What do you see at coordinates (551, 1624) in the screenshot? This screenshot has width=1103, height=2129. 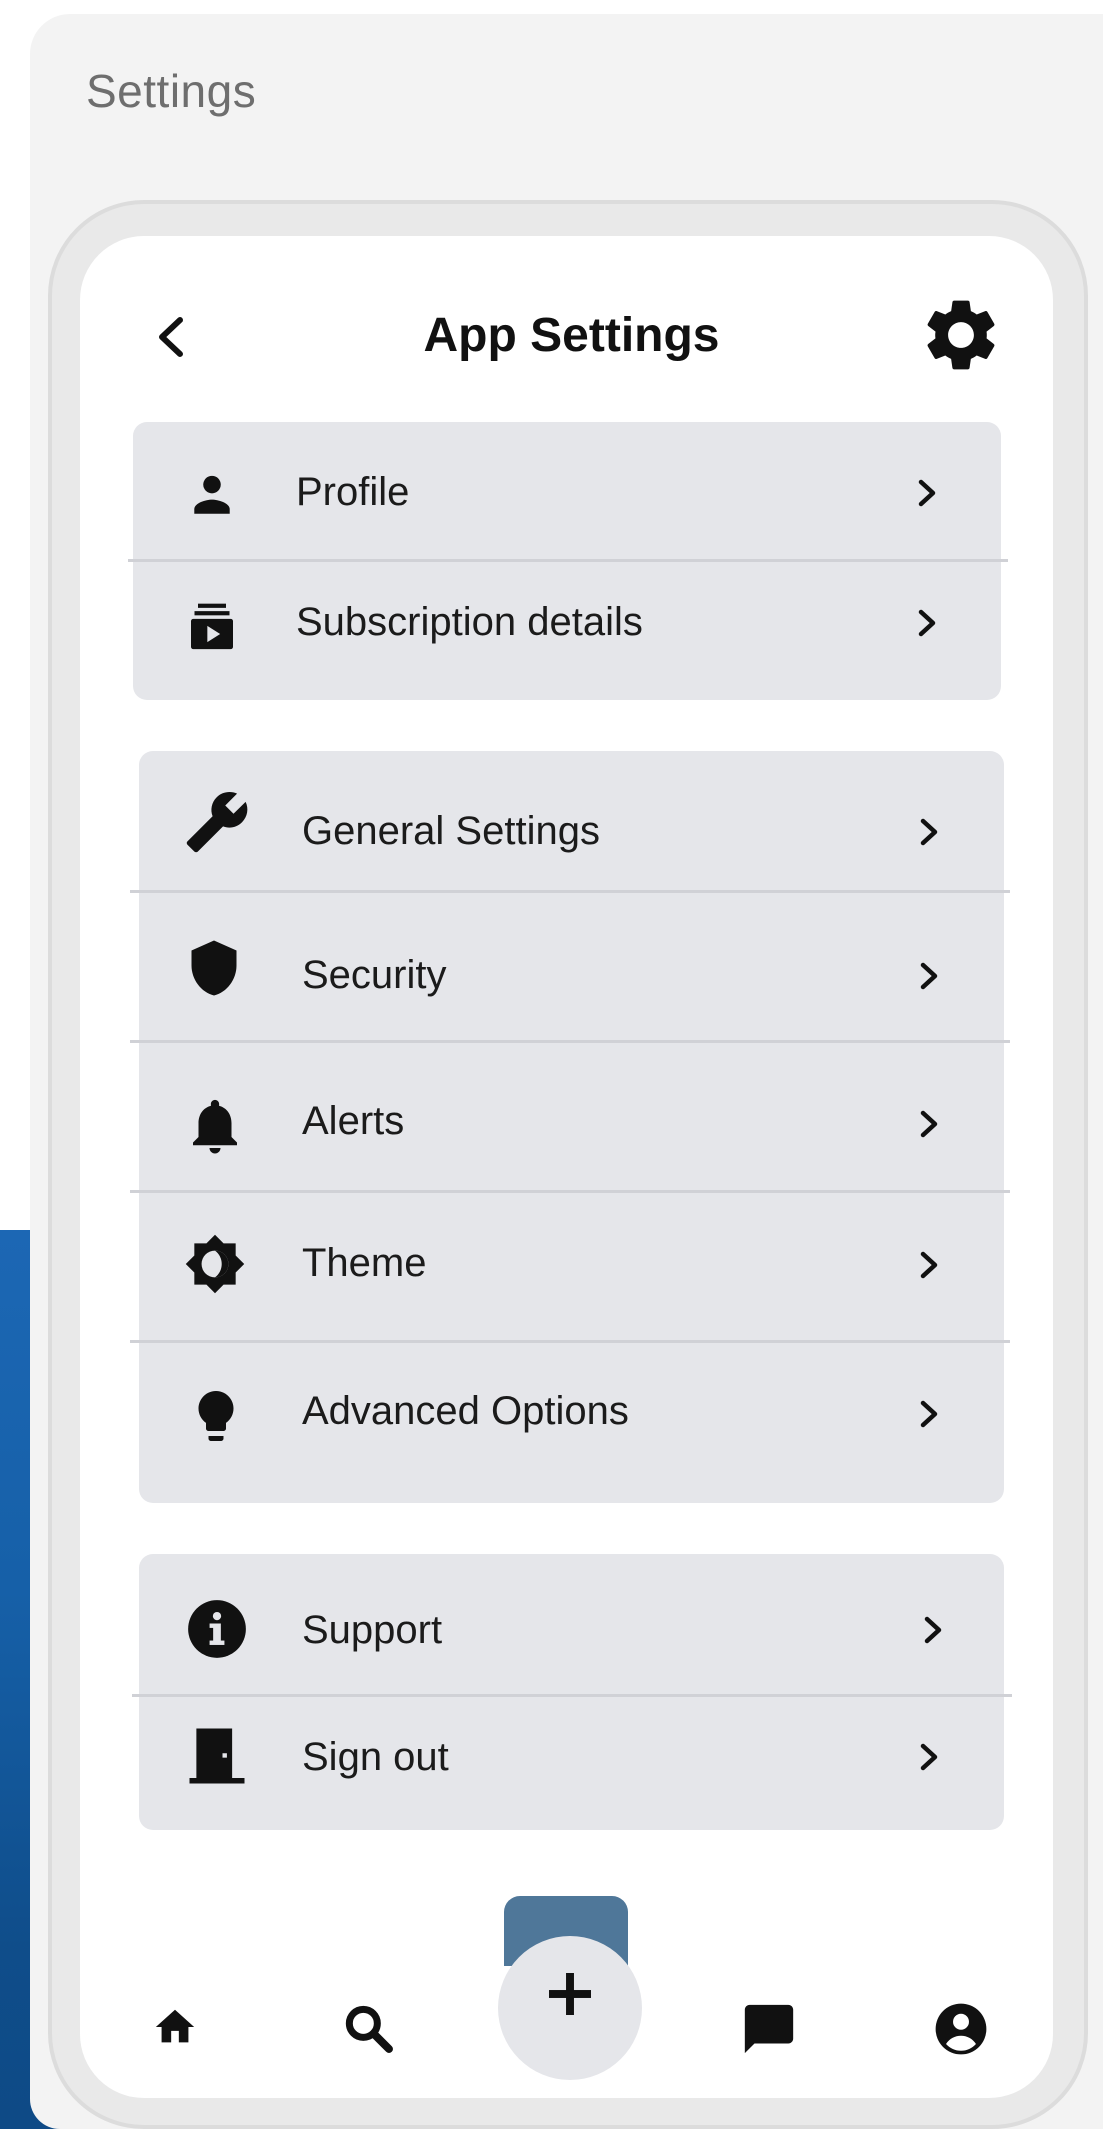 I see `settings-item-support: Support` at bounding box center [551, 1624].